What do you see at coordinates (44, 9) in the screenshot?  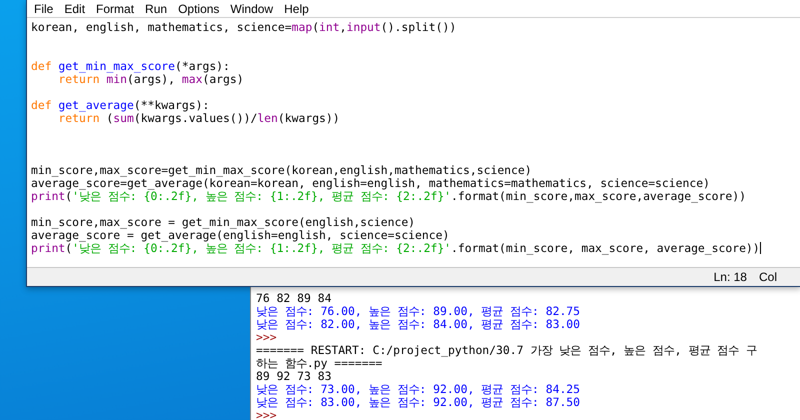 I see `menu-item: File` at bounding box center [44, 9].